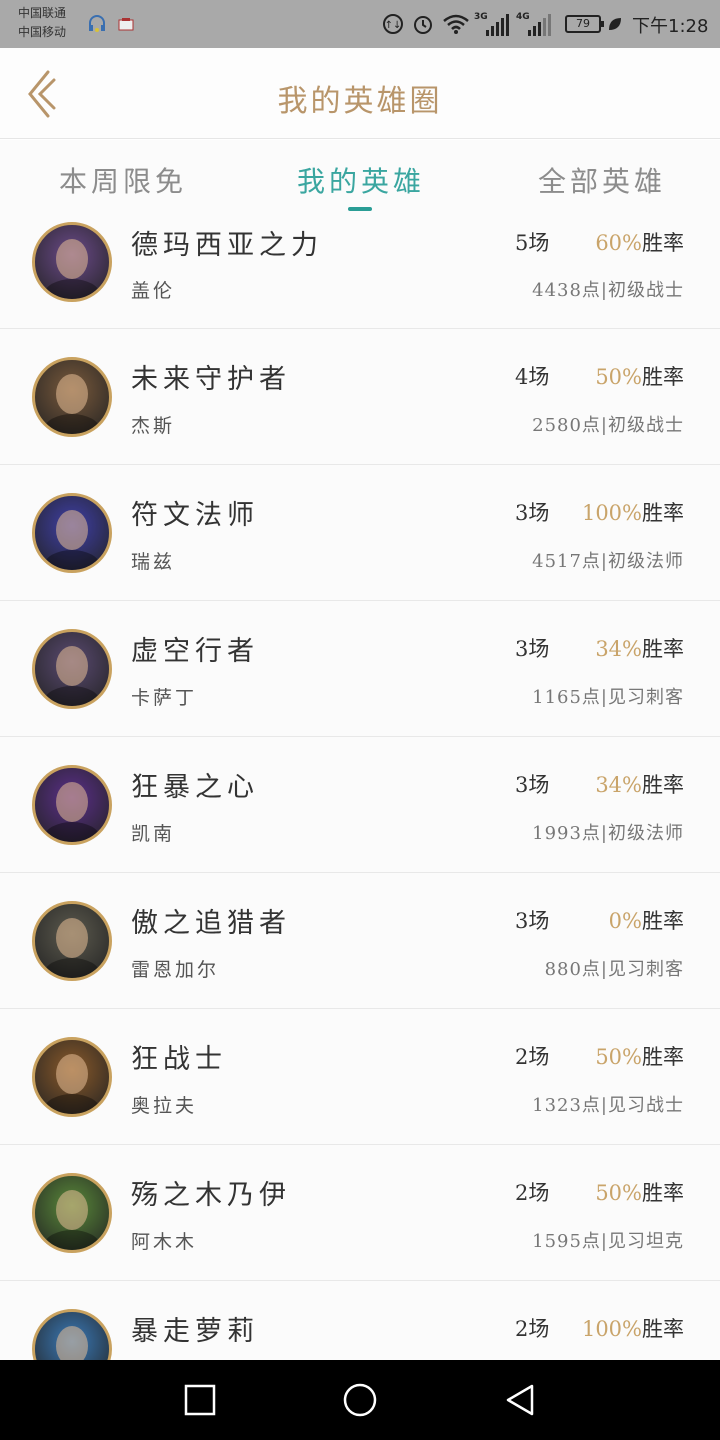 The height and width of the screenshot is (1440, 720). What do you see at coordinates (153, 426) in the screenshot?
I see `hero-name: 杰斯` at bounding box center [153, 426].